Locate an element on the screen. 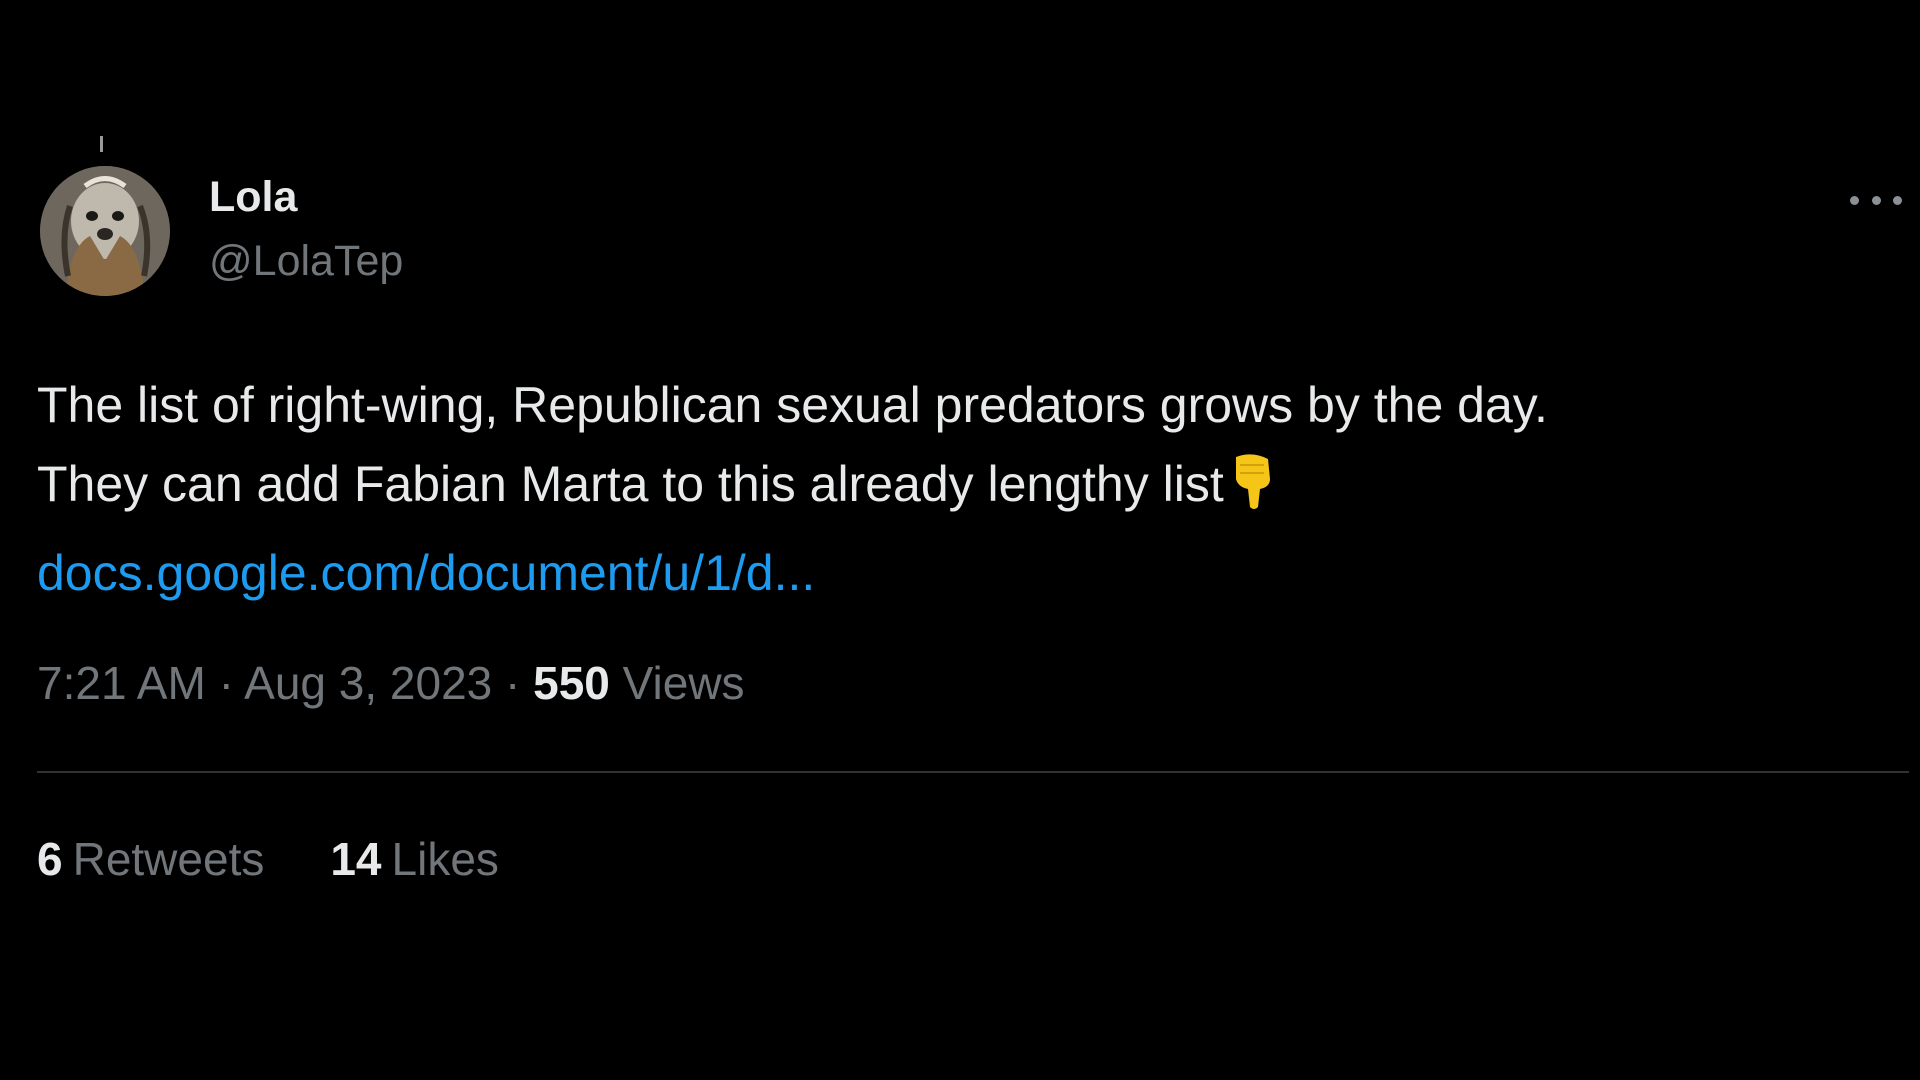 The width and height of the screenshot is (1920, 1080). likes-stat: 14 Likes is located at coordinates (414, 859).